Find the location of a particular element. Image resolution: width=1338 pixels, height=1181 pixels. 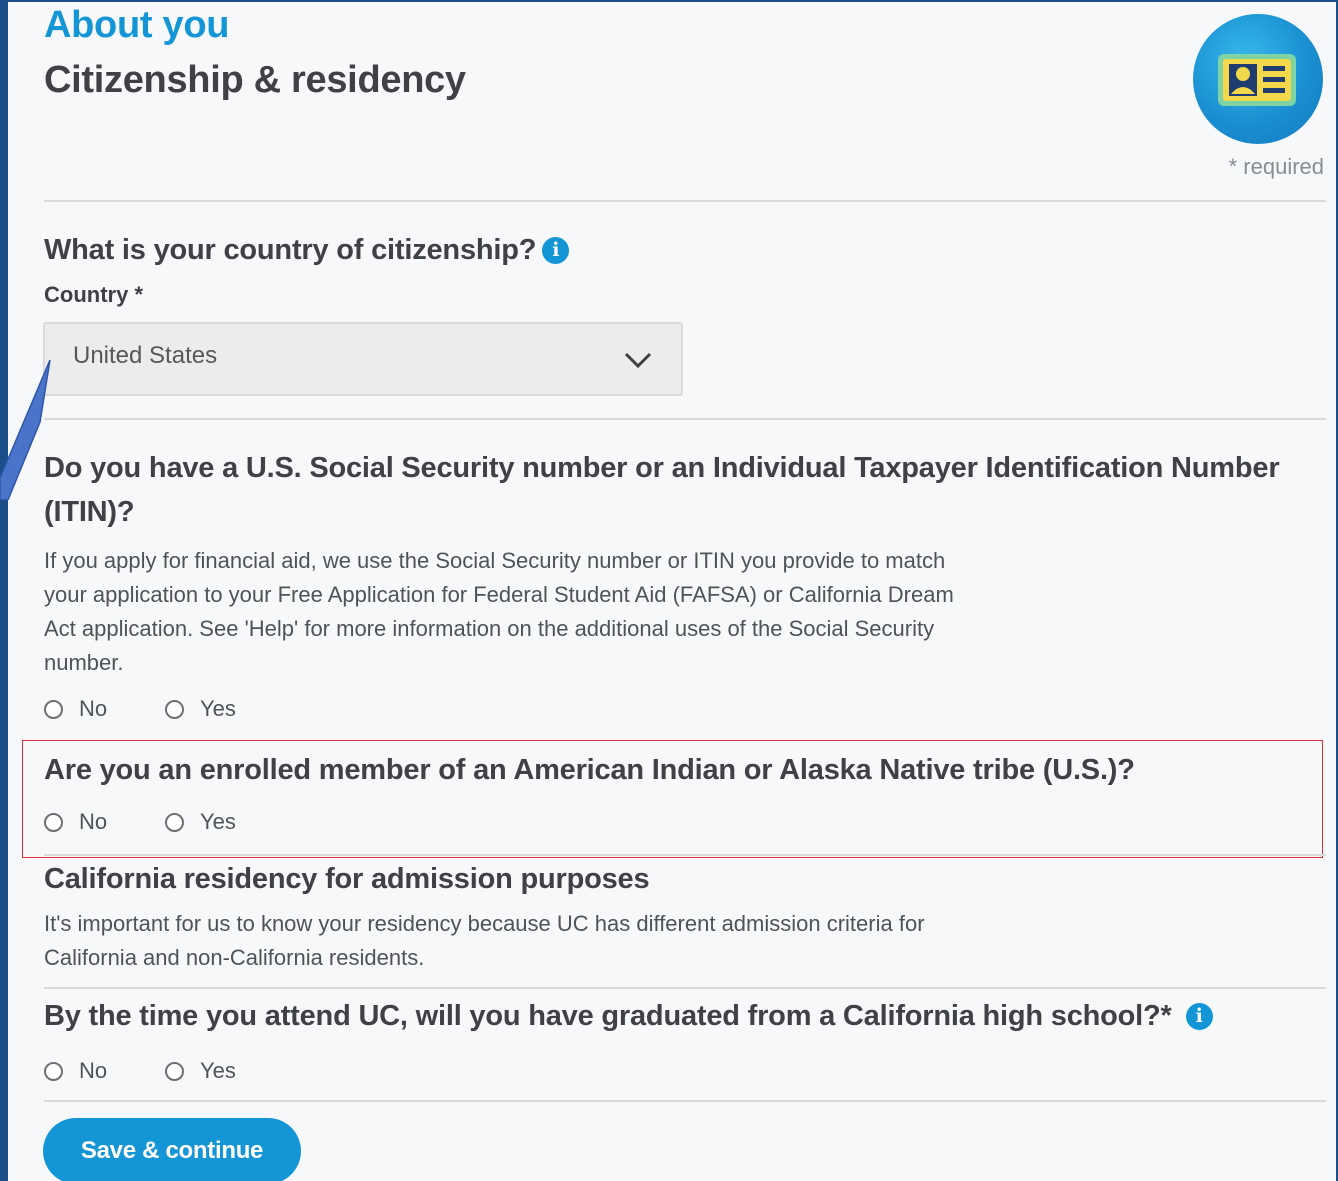

country-select-value: United States is located at coordinates (145, 355).